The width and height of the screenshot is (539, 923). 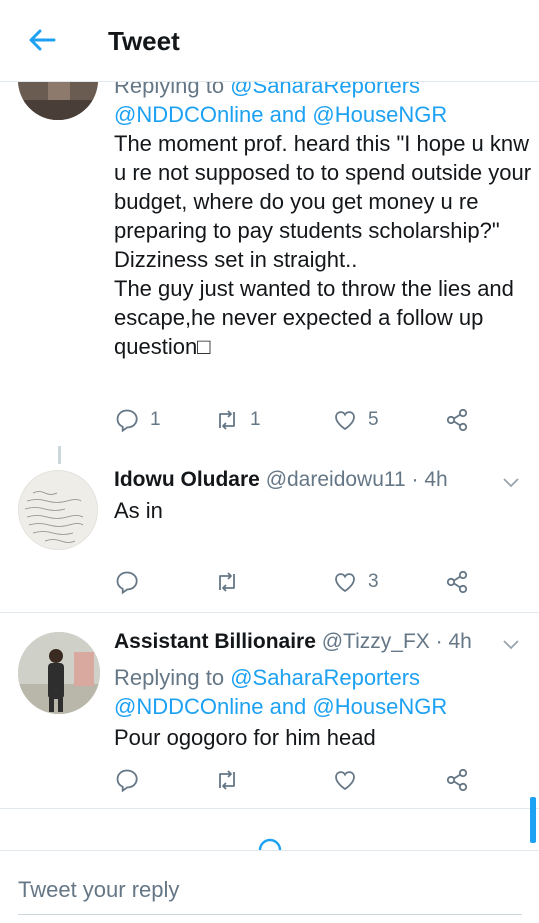 What do you see at coordinates (269, 41) in the screenshot?
I see `top-app-bar: Tweet` at bounding box center [269, 41].